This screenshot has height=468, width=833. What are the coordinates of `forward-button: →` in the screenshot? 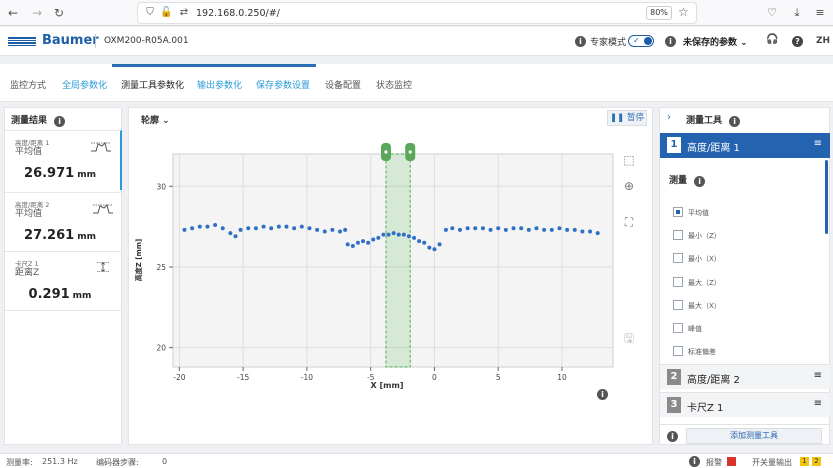 It's located at (37, 13).